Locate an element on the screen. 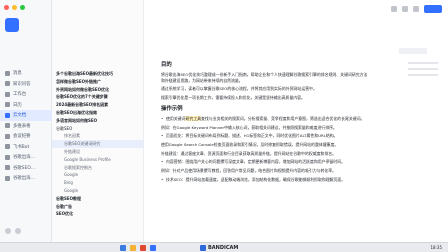 This screenshot has height=252, width=448. search-icon is located at coordinates (394, 9).